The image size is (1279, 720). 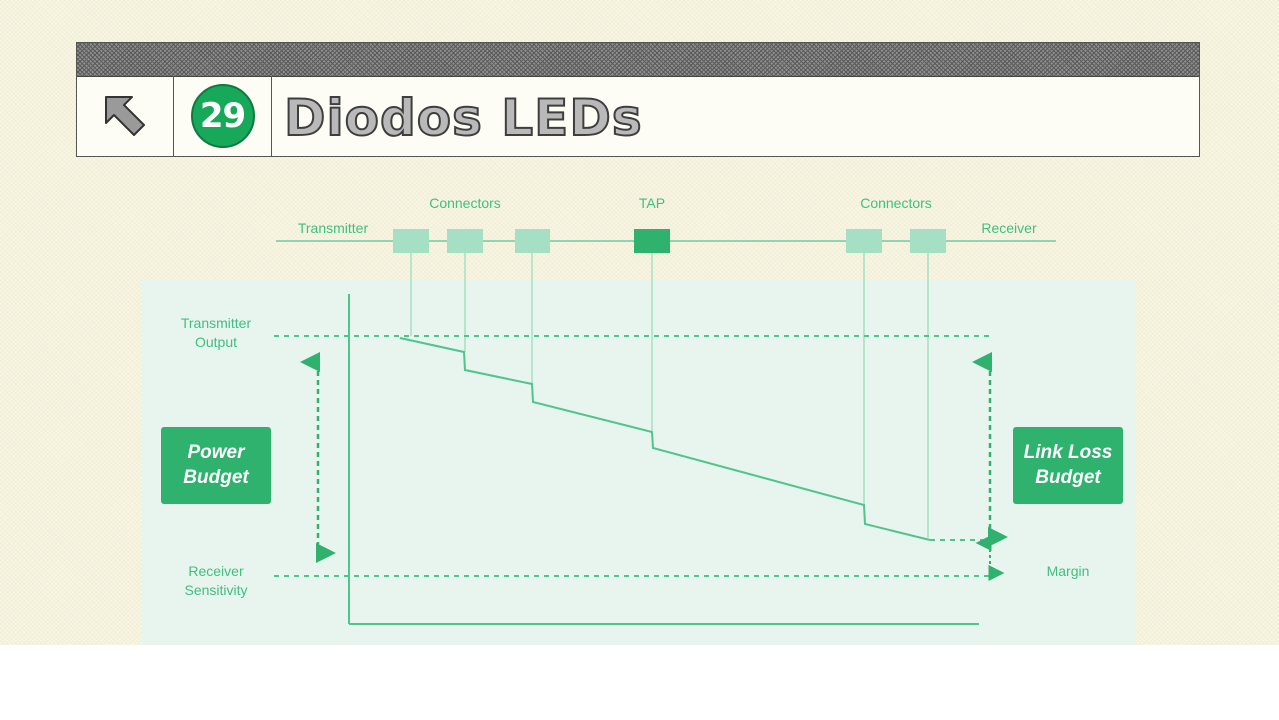 What do you see at coordinates (1068, 452) in the screenshot?
I see `link-loss-budget-label-1: Link Loss` at bounding box center [1068, 452].